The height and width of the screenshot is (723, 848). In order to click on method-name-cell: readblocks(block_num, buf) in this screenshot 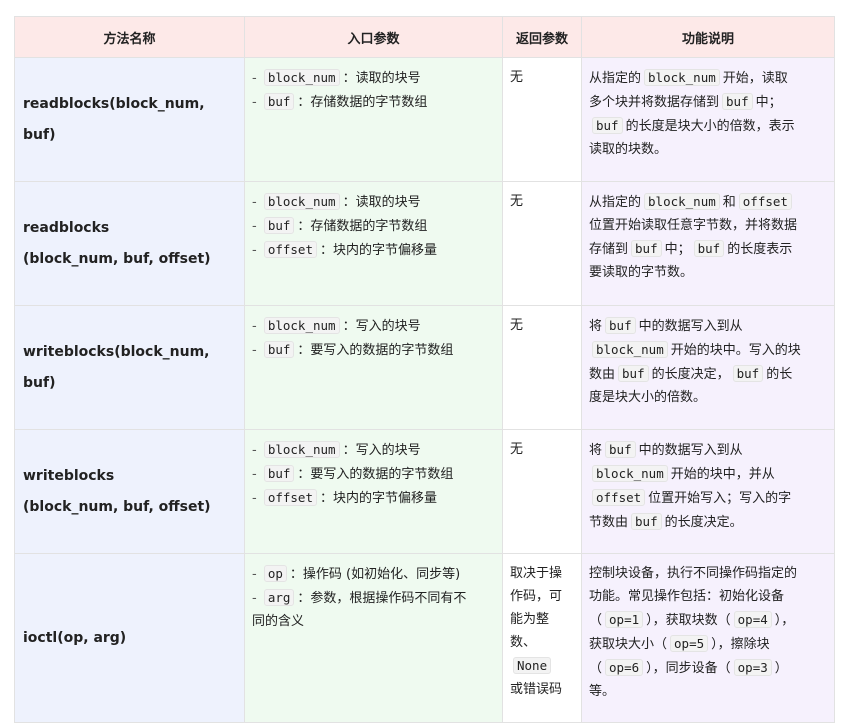, I will do `click(129, 119)`.